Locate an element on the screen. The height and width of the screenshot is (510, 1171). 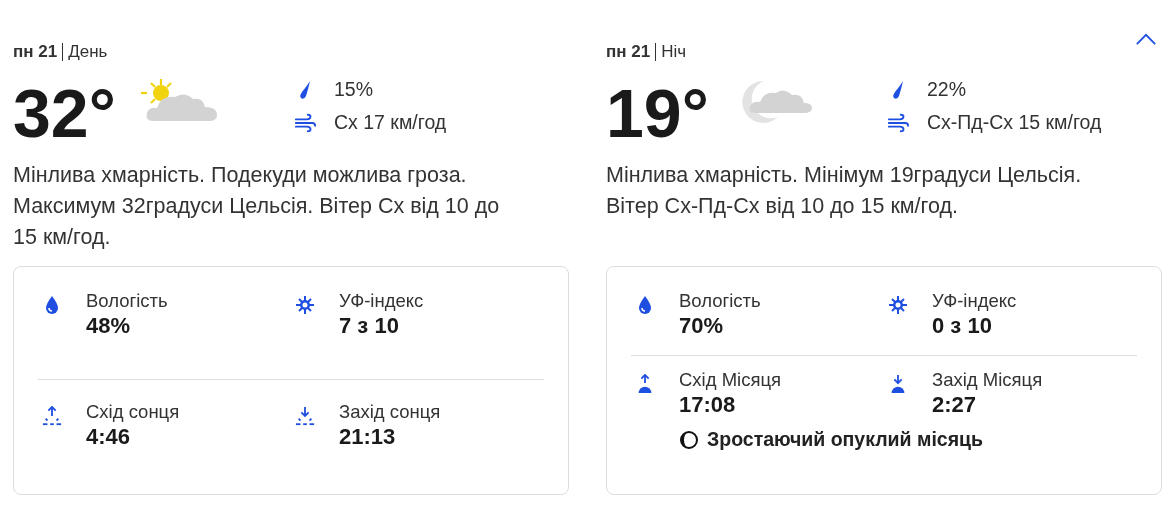
detail-label: Захід Місяця is located at coordinates (987, 380).